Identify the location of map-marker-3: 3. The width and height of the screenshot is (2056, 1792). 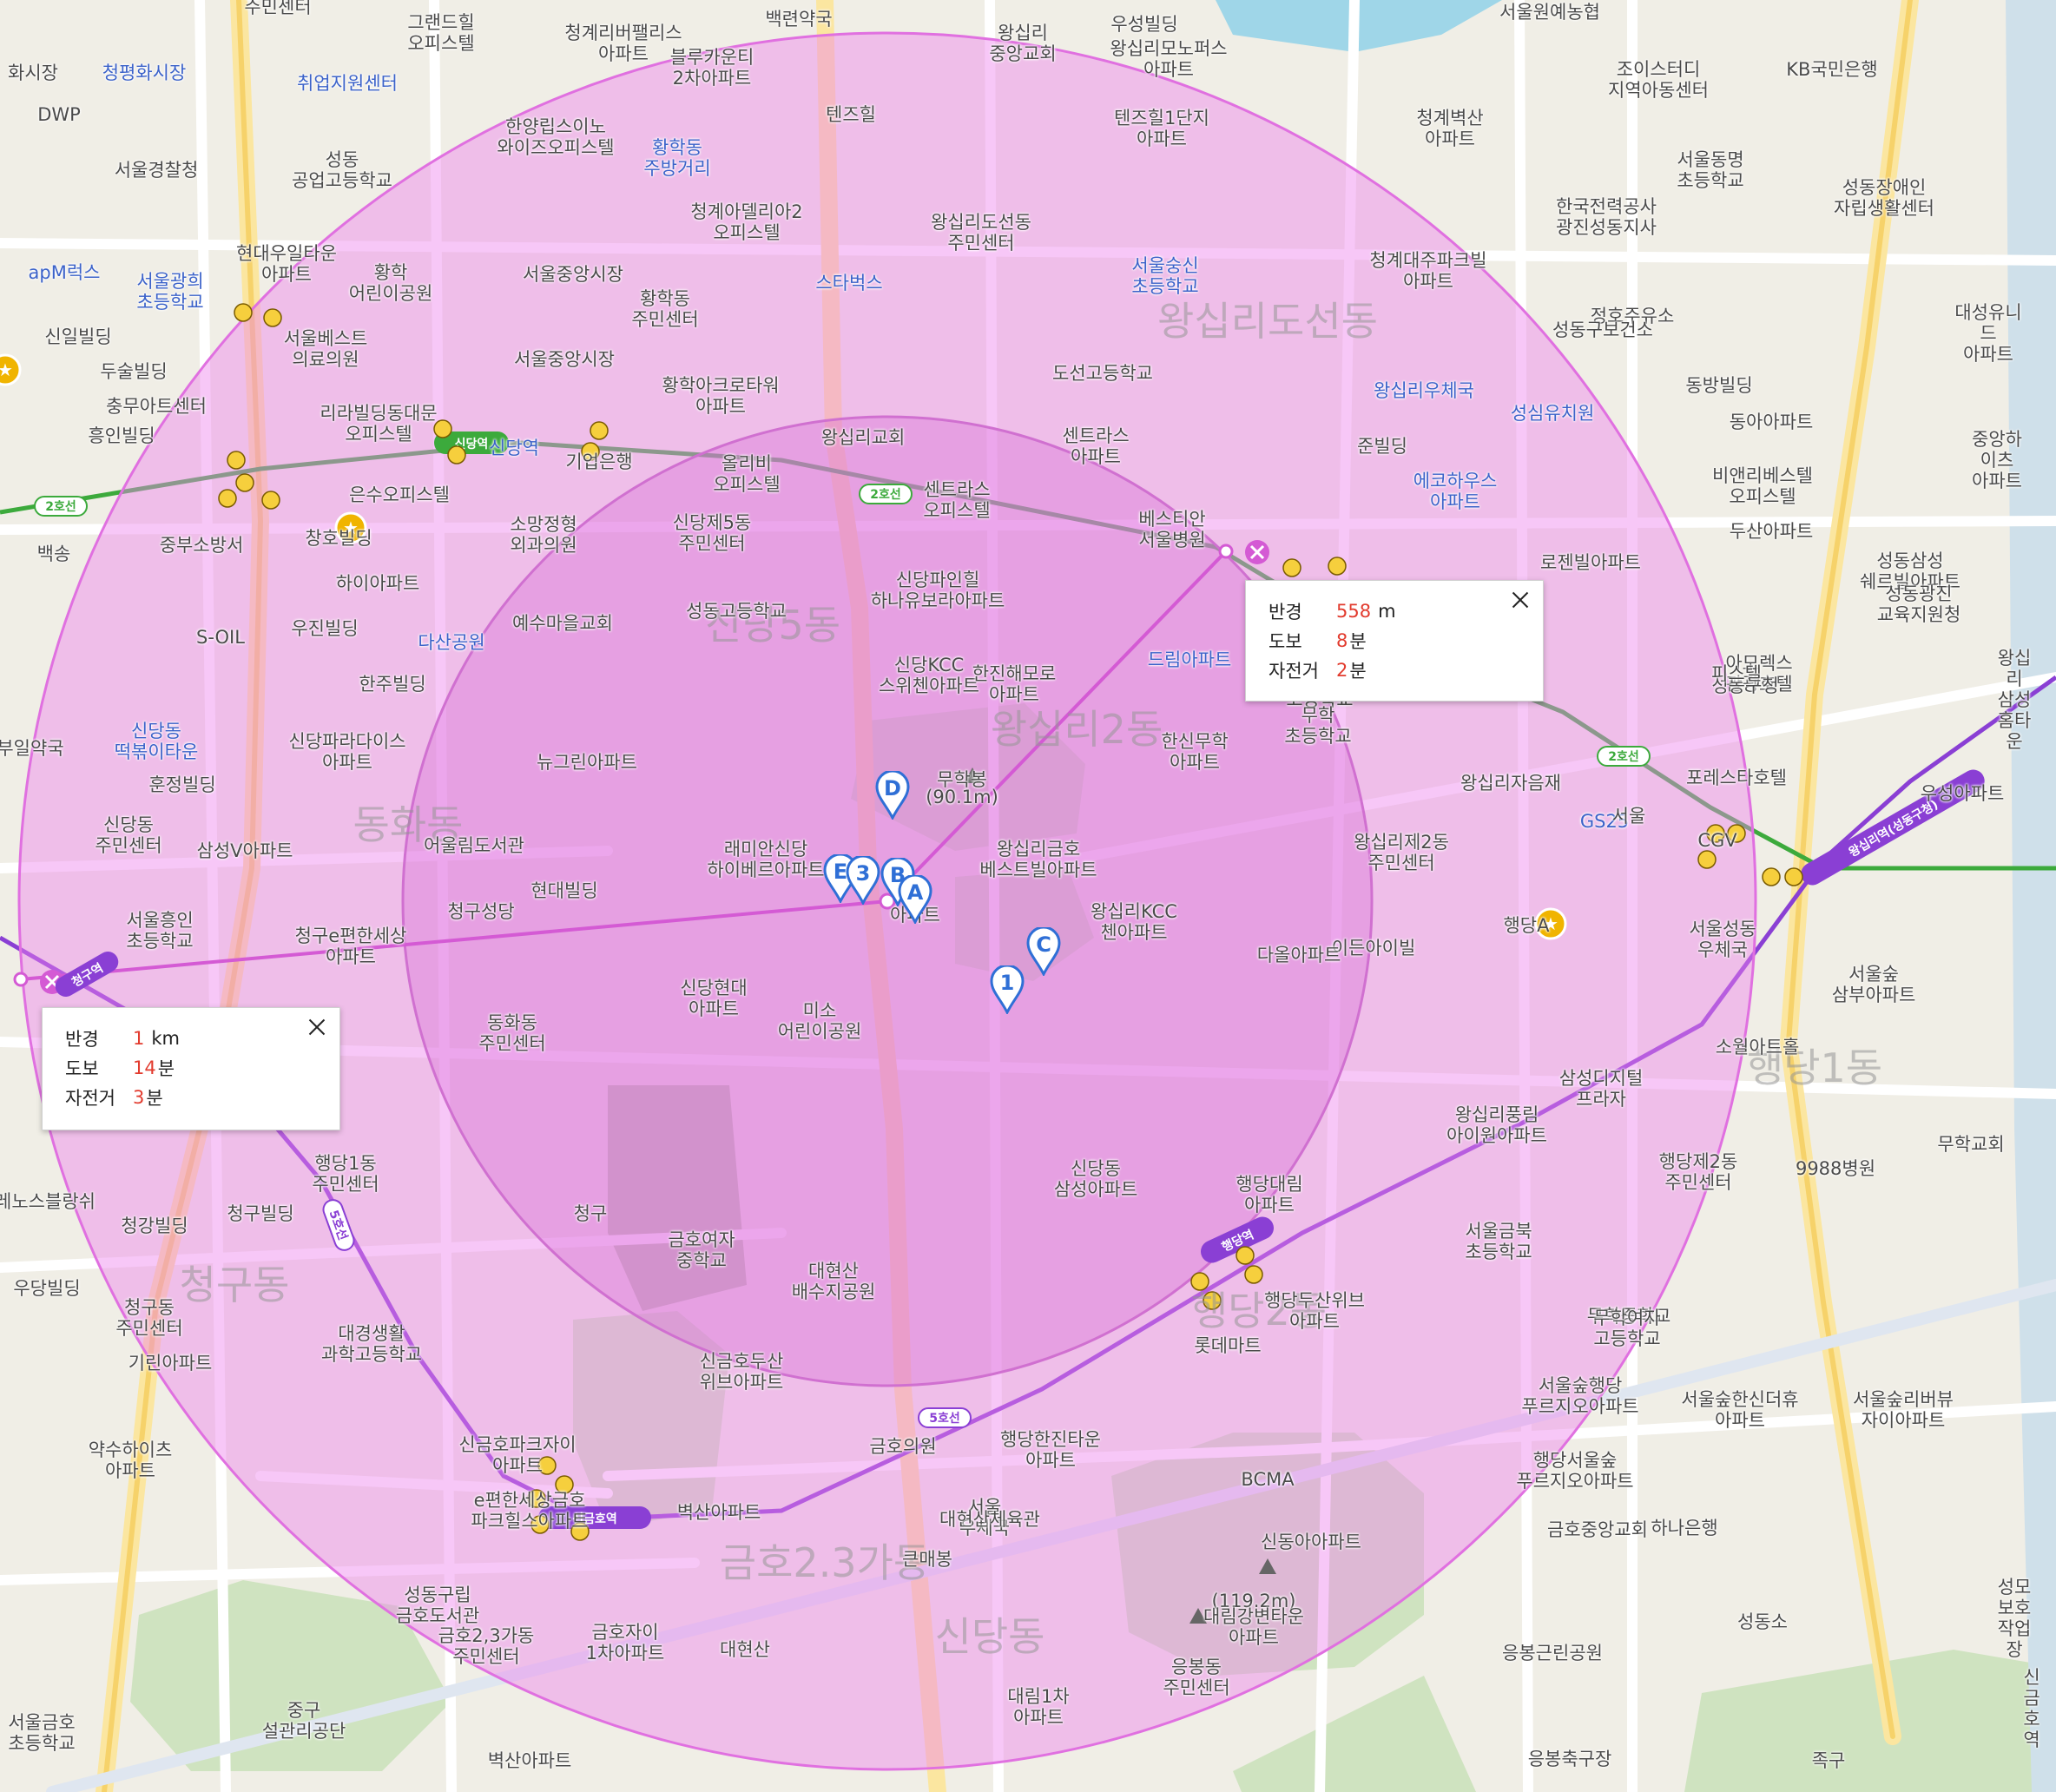
(863, 880).